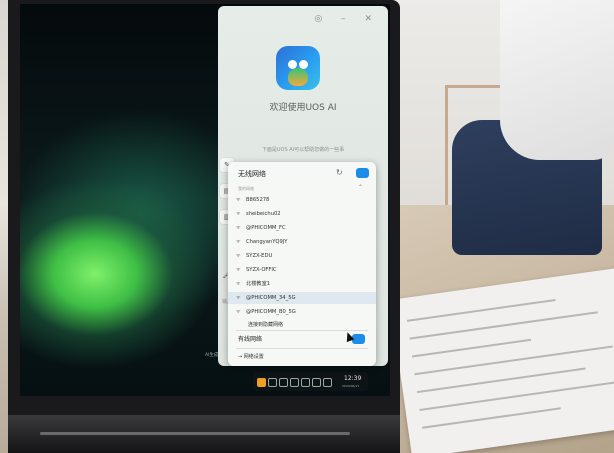 This screenshot has height=453, width=614. I want to click on wifi-ssid: 北楼教室1, so click(258, 284).